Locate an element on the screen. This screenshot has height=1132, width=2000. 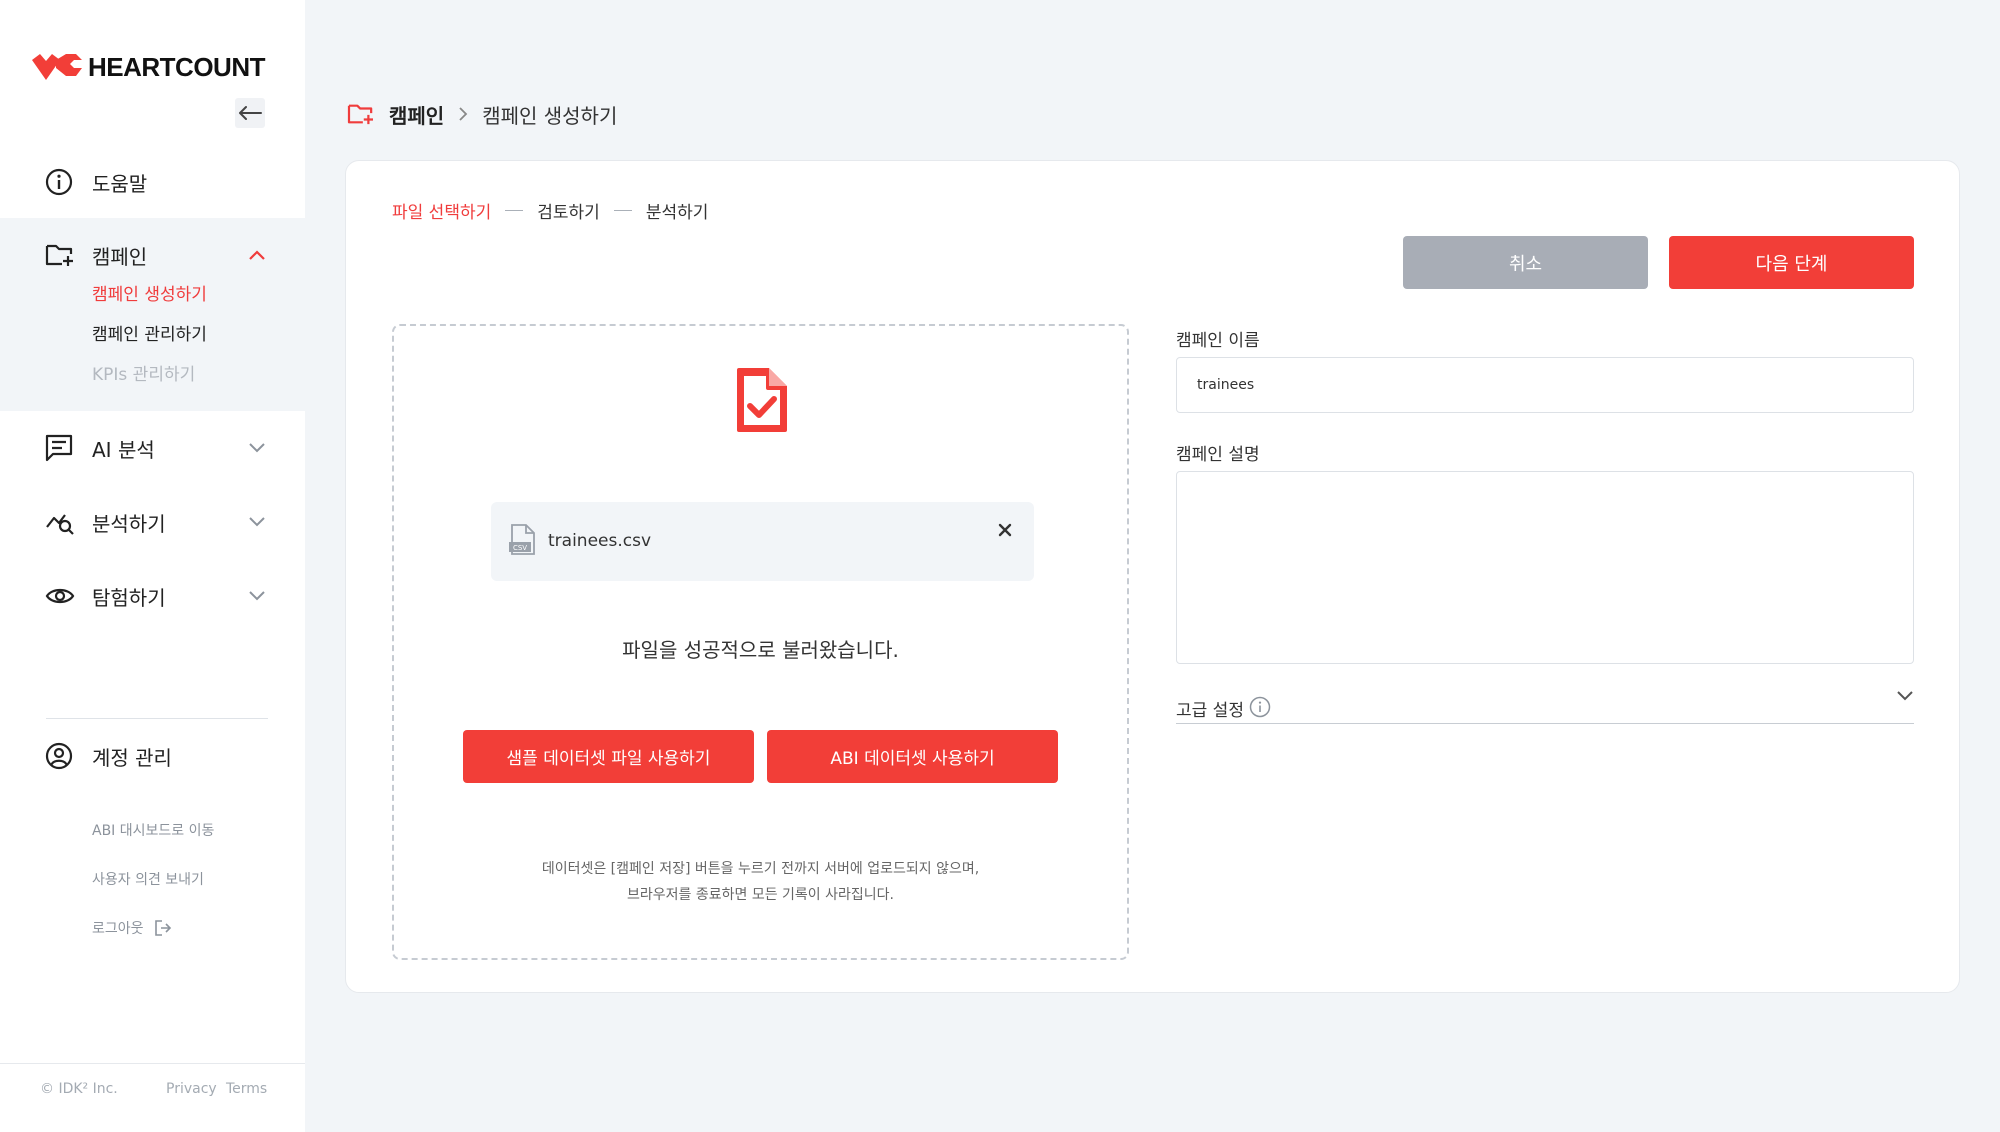
campaign-name-input: trainees is located at coordinates (1545, 385).